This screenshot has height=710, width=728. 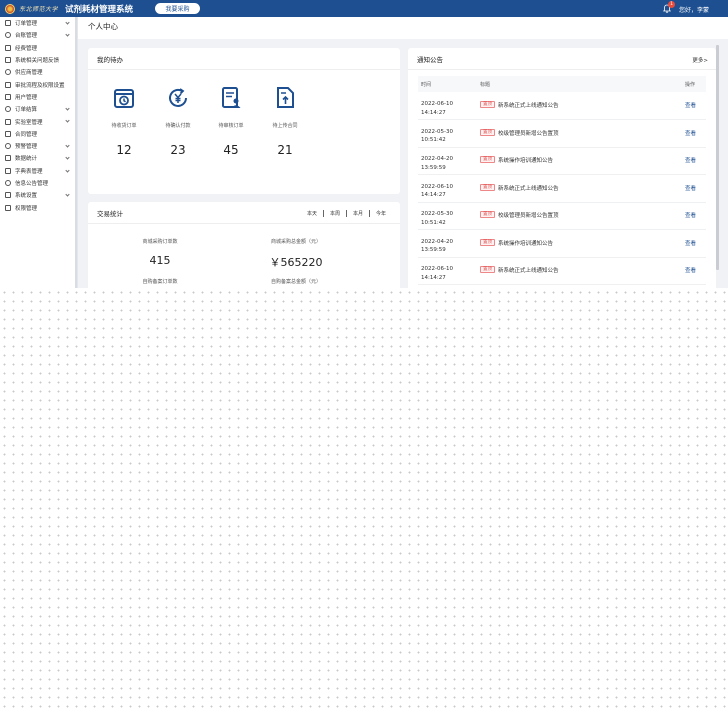 I want to click on document-user-icon, so click(x=231, y=97).